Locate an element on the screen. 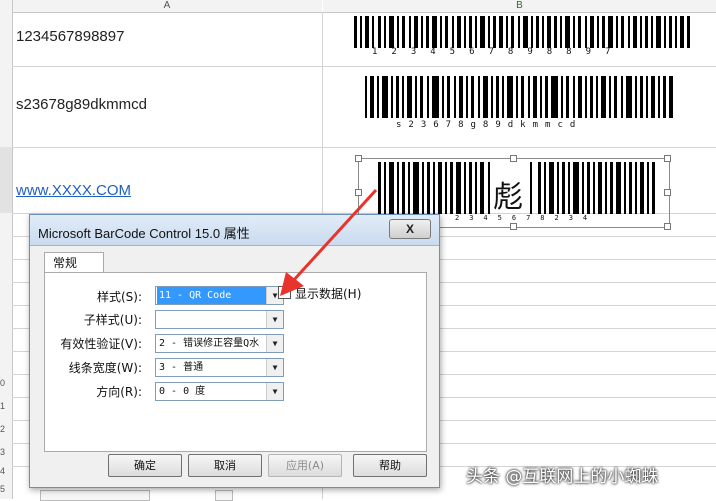 This screenshot has height=501, width=716. validation-select: 2 - 错误修正容量Q水 ▼ is located at coordinates (219, 343).